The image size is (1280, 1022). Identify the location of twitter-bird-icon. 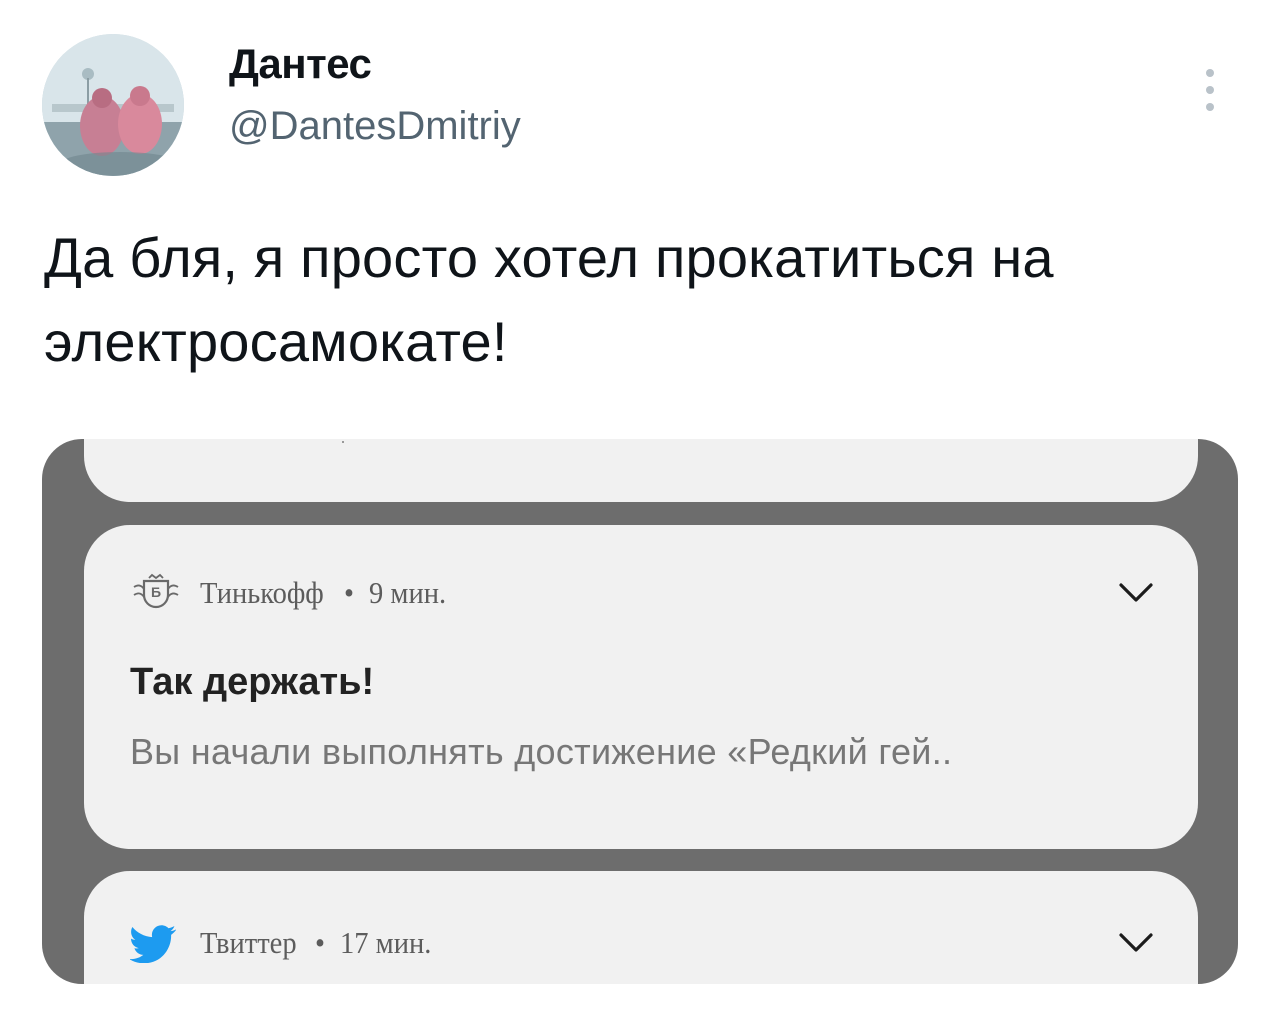
(156, 943).